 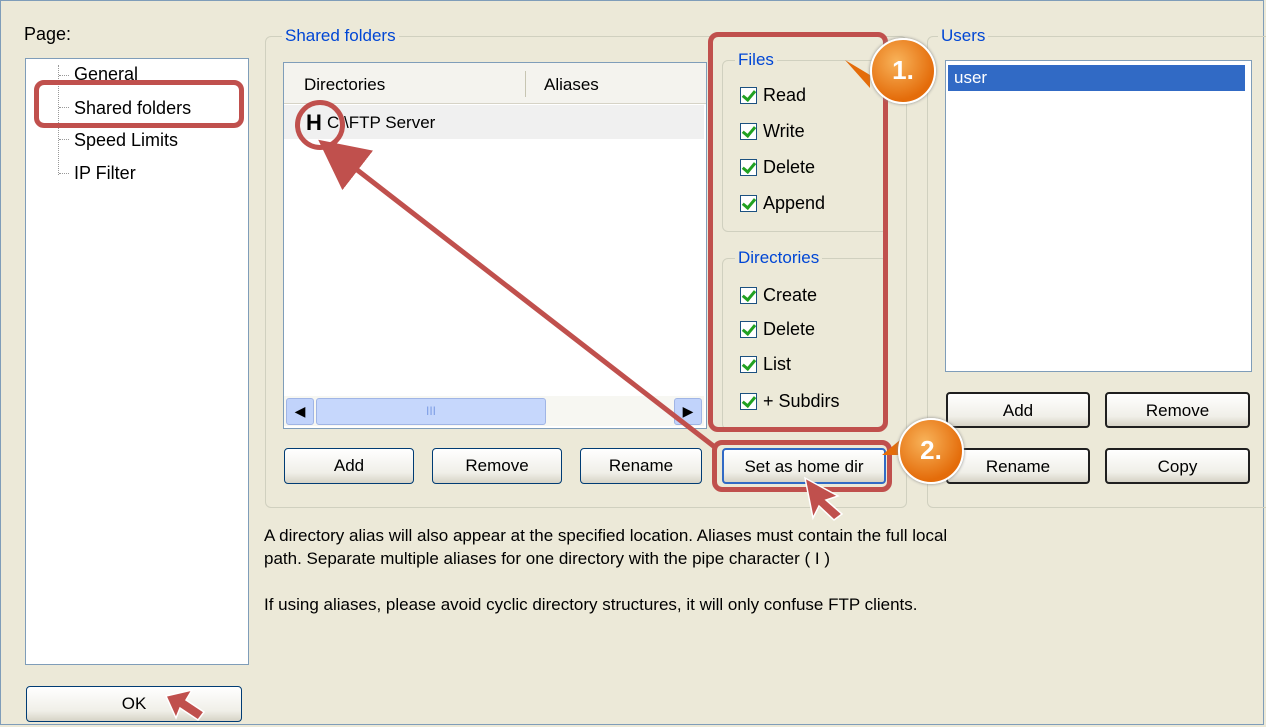 I want to click on arrow-to-home-marker, so click(x=518, y=294).